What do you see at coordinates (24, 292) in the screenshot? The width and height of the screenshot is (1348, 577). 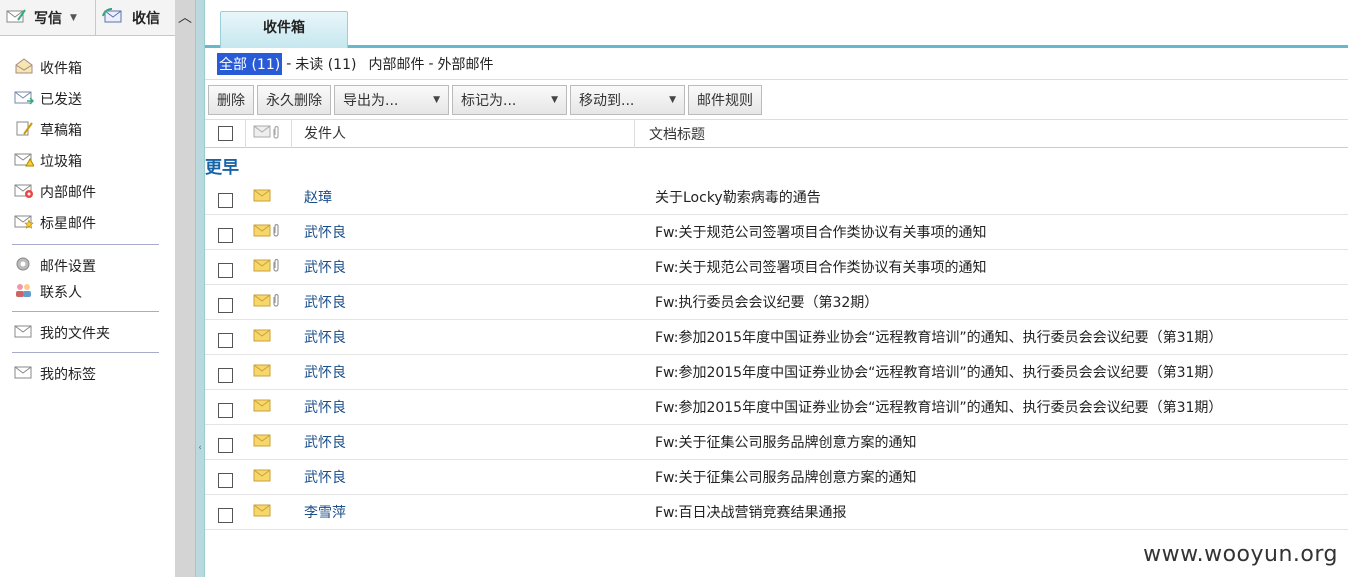 I see `contacts-icon` at bounding box center [24, 292].